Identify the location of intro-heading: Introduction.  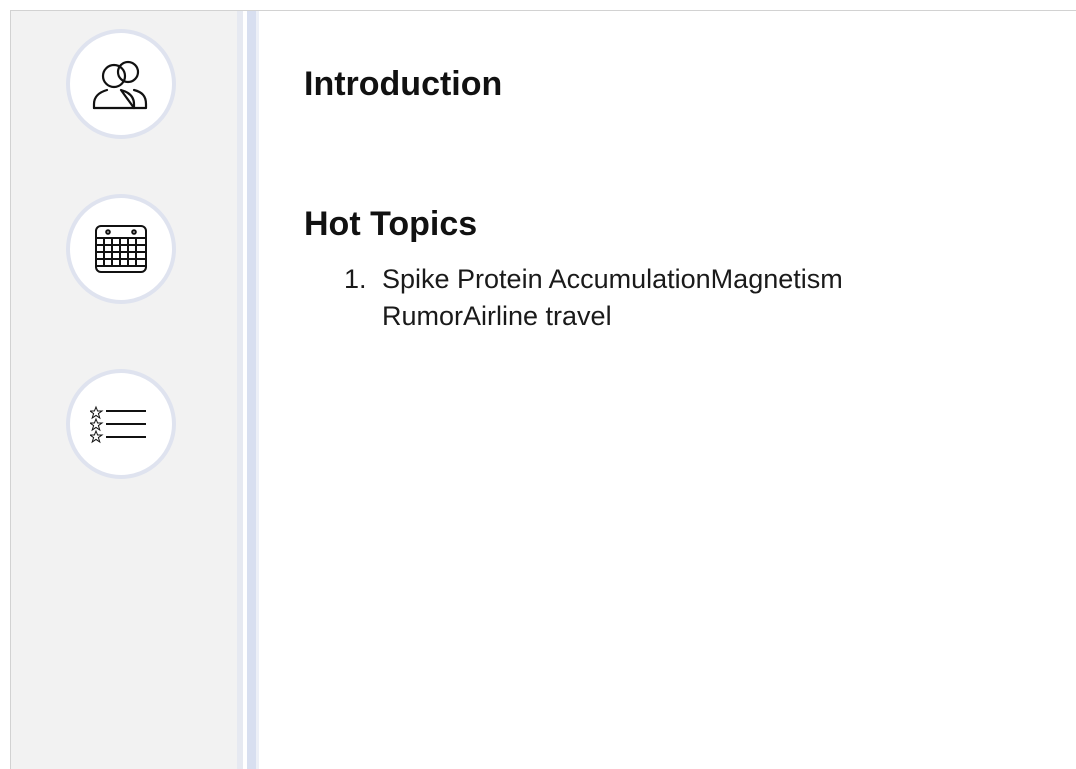
(403, 84).